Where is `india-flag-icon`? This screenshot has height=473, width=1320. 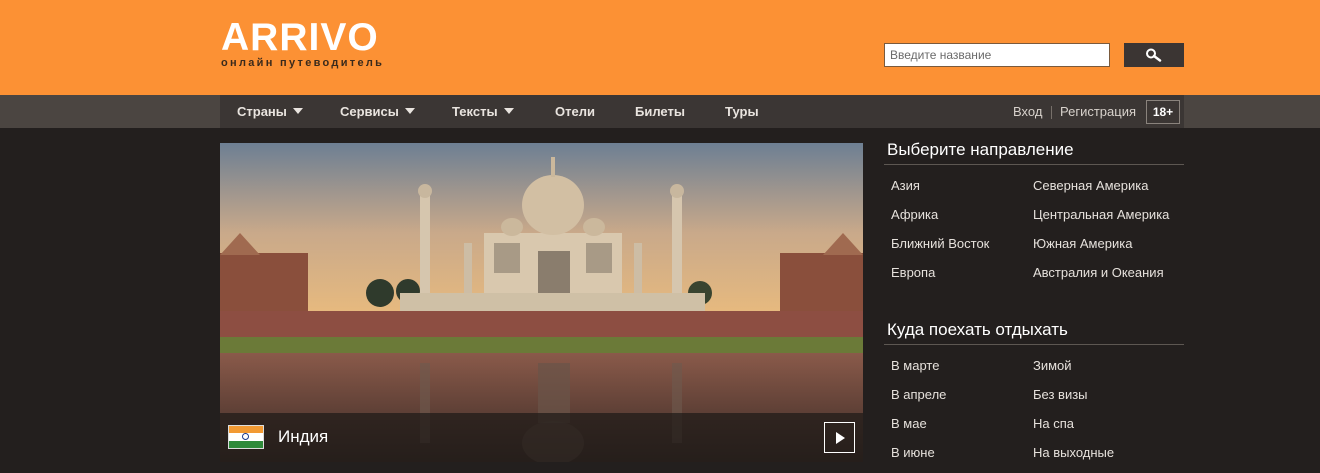 india-flag-icon is located at coordinates (246, 437).